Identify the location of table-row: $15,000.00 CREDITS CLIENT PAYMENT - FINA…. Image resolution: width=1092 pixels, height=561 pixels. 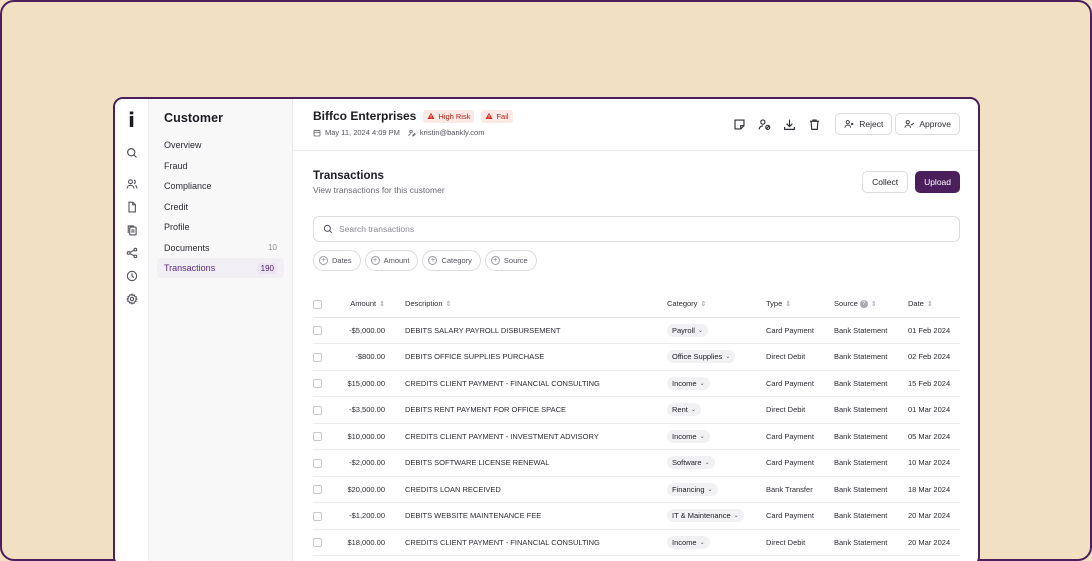
(636, 383).